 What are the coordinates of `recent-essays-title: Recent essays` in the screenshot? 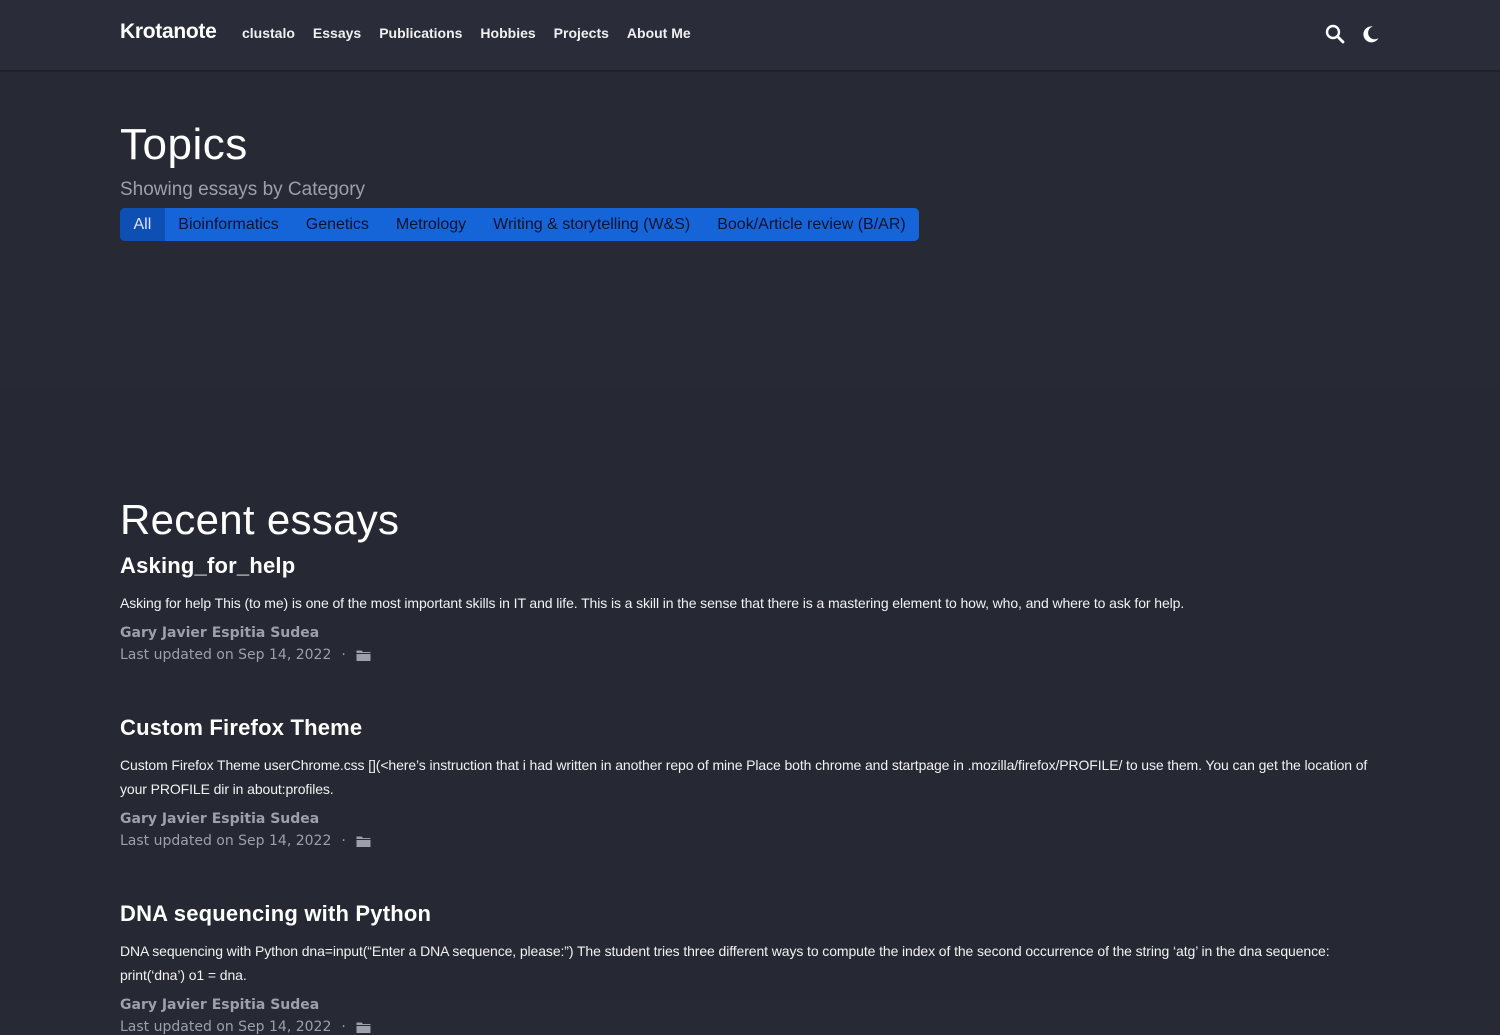 It's located at (260, 519).